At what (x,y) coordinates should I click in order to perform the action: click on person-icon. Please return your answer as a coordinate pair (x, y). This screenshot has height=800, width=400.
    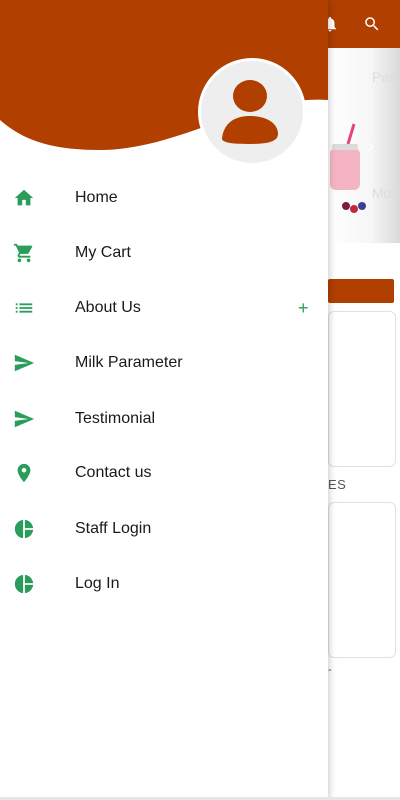
    Looking at the image, I should click on (249, 112).